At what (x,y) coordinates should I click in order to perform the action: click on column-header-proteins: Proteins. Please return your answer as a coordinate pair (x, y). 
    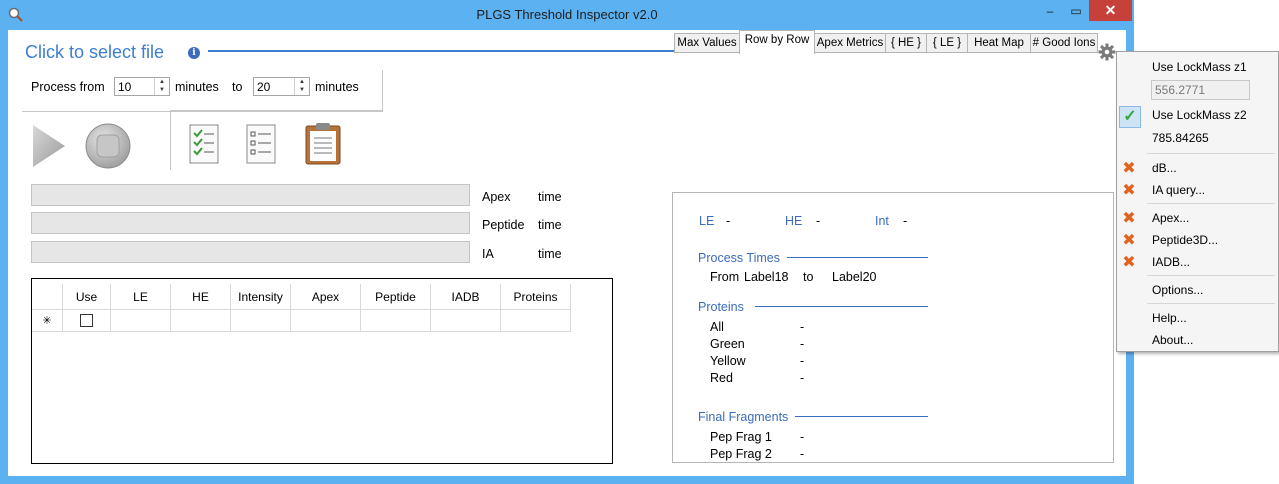
    Looking at the image, I should click on (536, 297).